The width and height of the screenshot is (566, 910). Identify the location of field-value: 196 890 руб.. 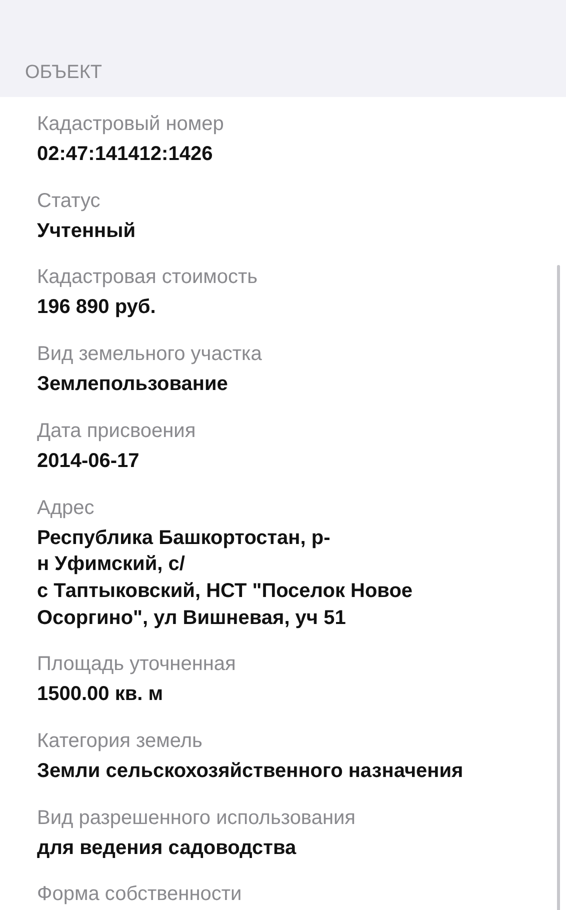
(96, 307).